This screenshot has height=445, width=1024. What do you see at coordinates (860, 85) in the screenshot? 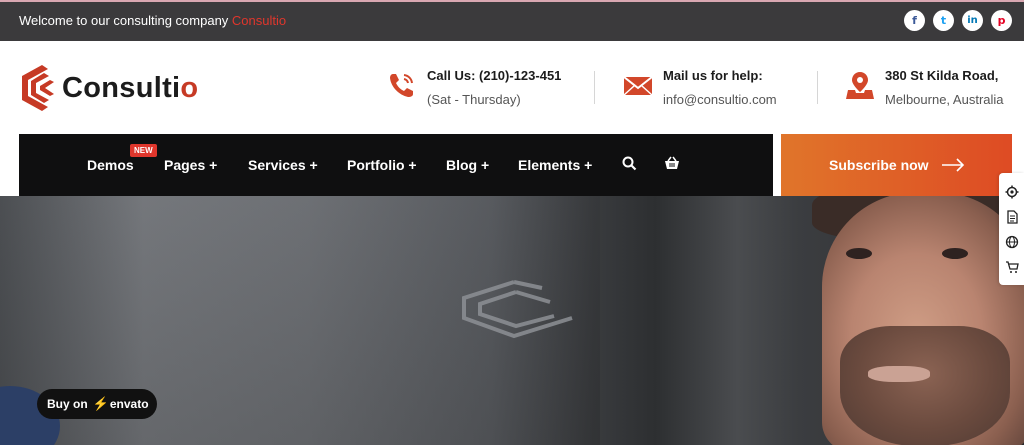
I see `location-icon` at bounding box center [860, 85].